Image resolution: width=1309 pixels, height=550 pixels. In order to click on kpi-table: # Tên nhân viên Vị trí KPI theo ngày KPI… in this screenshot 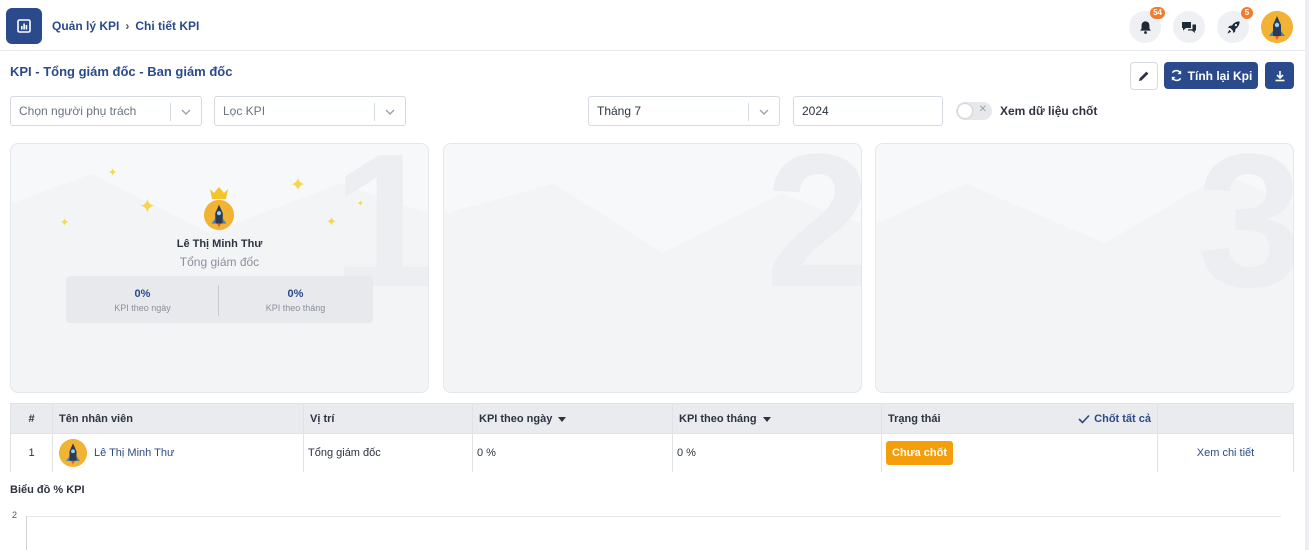, I will do `click(652, 437)`.